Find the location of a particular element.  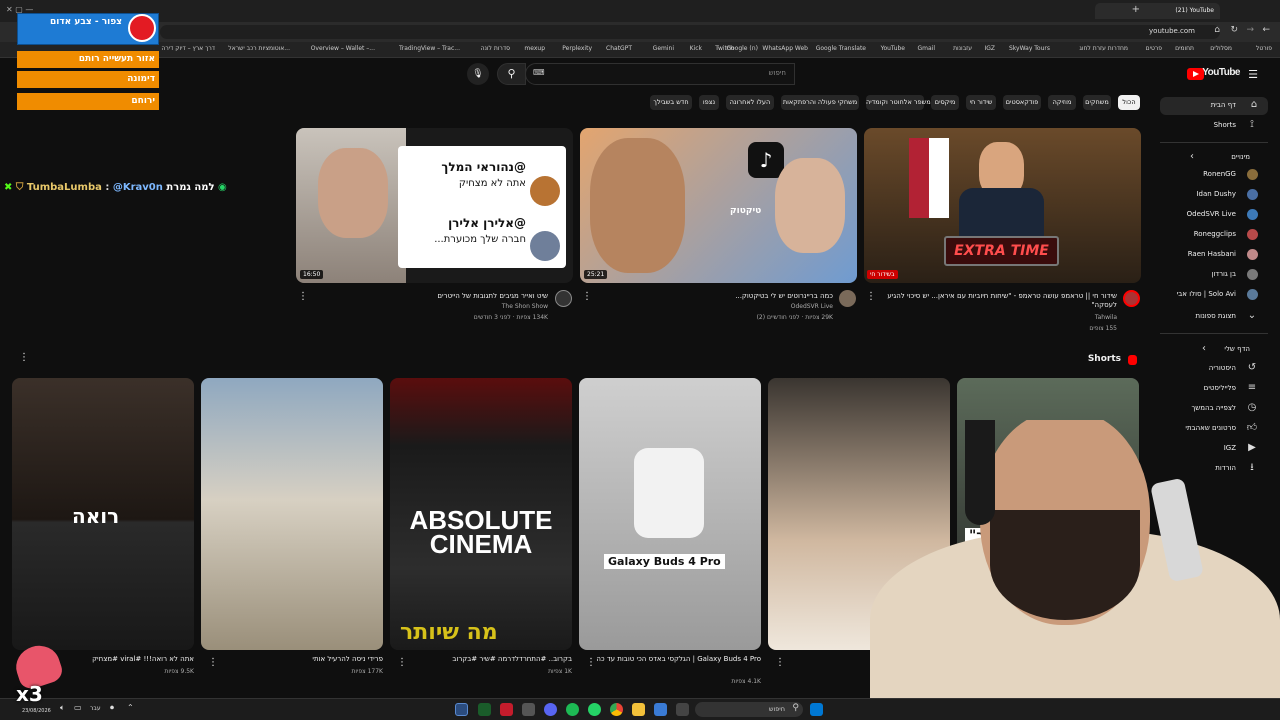

sidebar-subscription: Roneggclips is located at coordinates (1220, 235).